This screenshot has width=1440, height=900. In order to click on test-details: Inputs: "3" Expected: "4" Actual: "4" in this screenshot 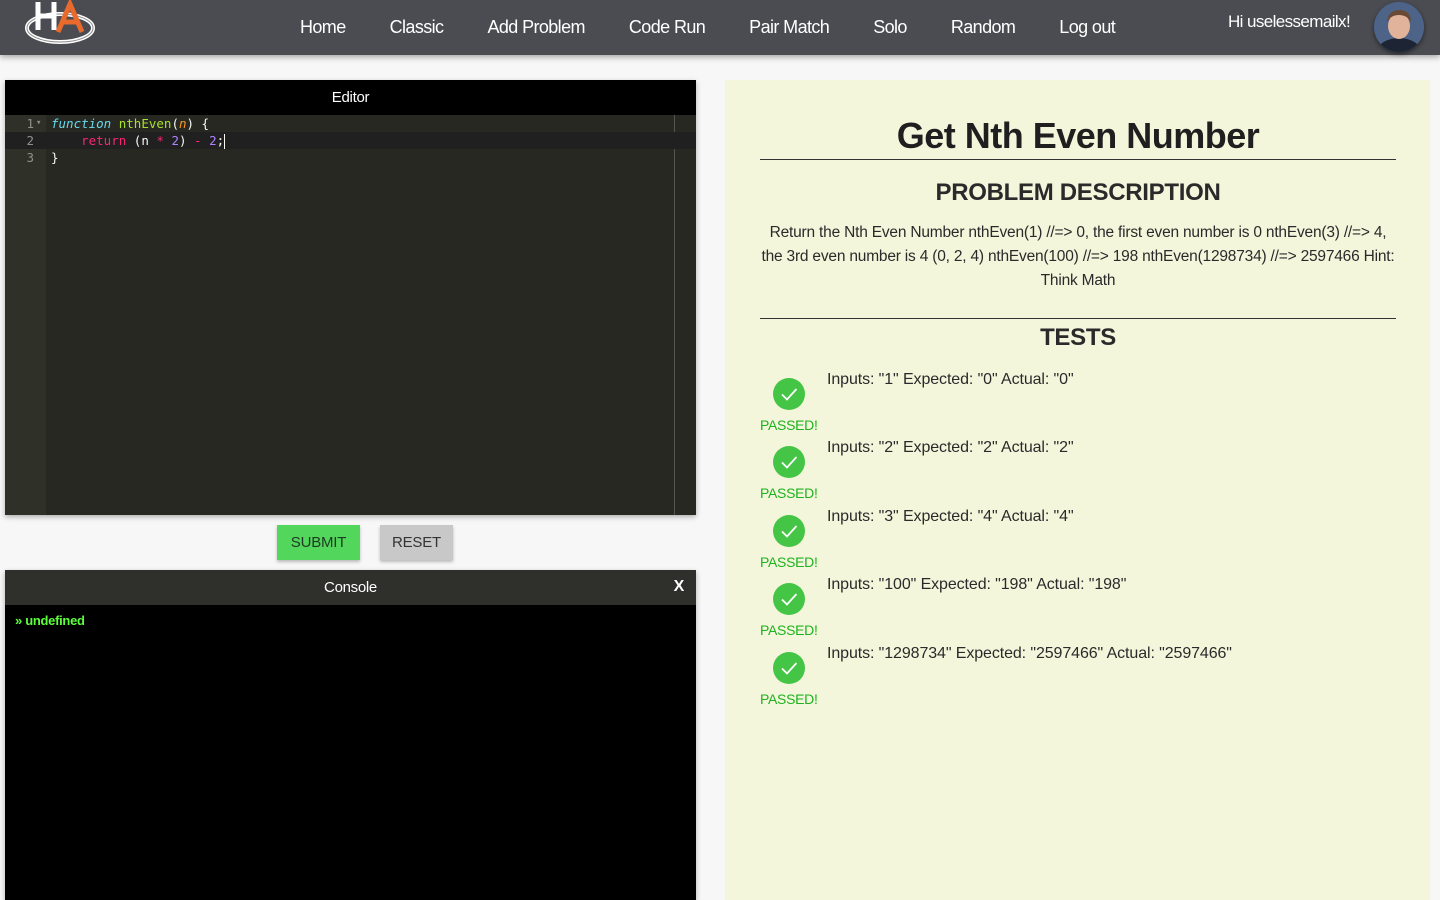, I will do `click(950, 516)`.